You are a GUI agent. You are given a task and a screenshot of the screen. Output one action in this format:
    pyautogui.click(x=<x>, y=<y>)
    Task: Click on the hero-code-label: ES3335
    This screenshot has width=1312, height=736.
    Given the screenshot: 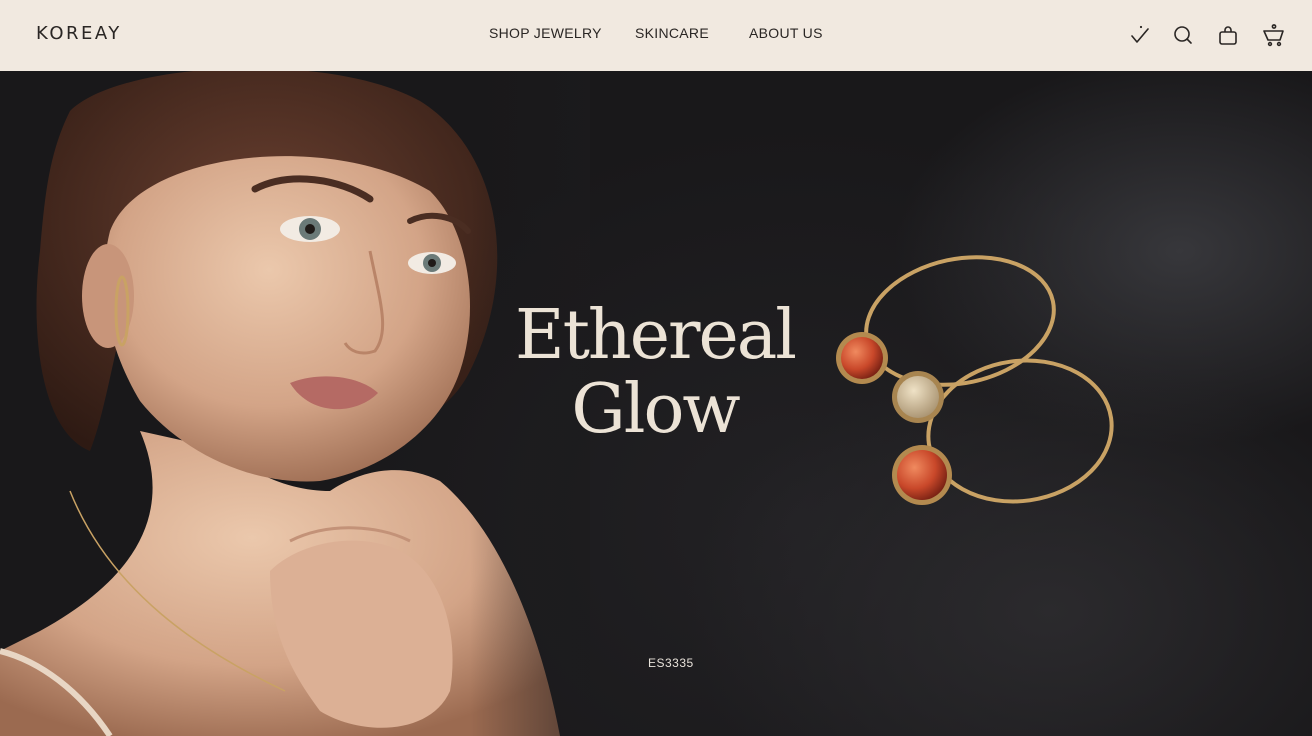 What is the action you would take?
    pyautogui.click(x=671, y=663)
    